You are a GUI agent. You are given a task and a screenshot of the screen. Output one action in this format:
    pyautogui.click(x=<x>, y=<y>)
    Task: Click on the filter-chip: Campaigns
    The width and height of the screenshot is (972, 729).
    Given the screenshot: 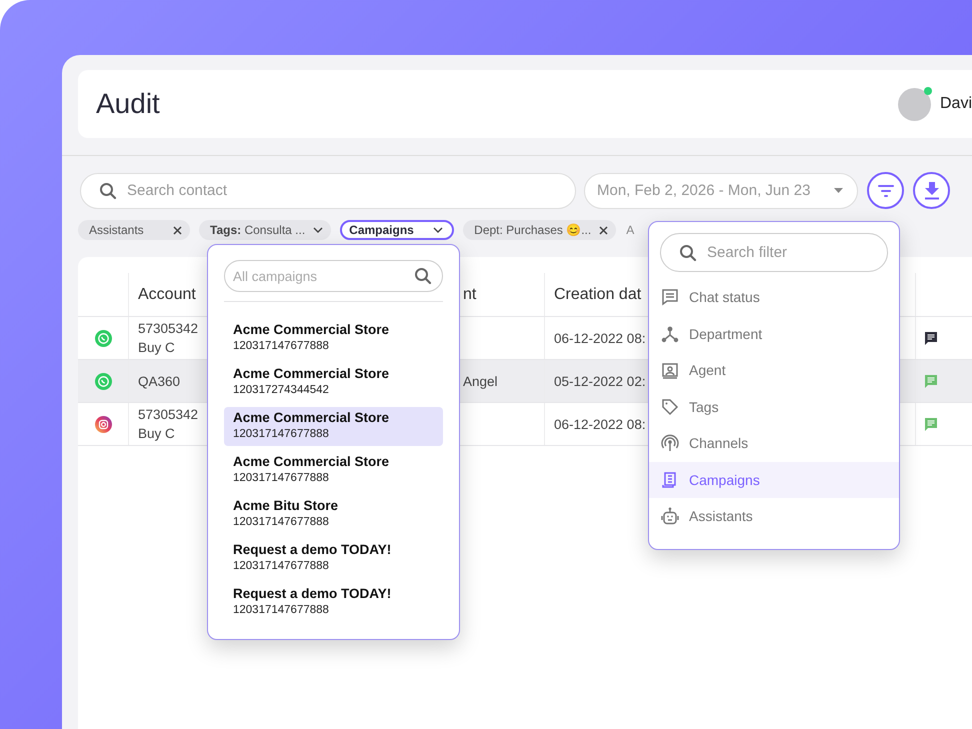 What is the action you would take?
    pyautogui.click(x=397, y=230)
    